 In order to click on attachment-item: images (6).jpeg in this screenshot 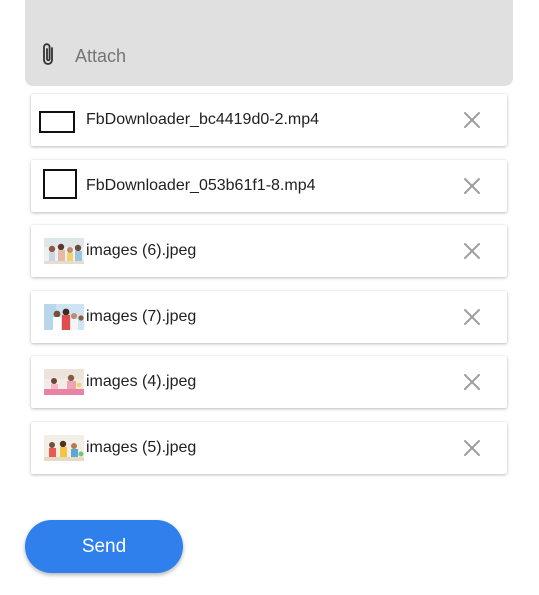, I will do `click(269, 251)`.